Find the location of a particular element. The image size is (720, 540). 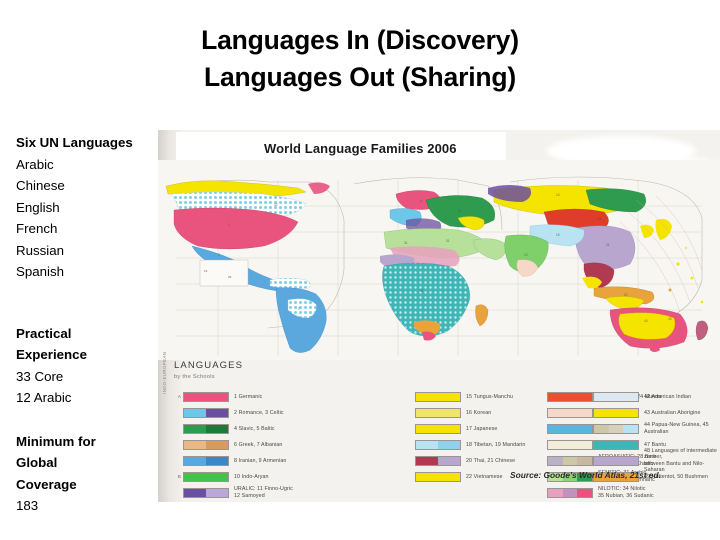

legend-entry: 8 Iranian, 9 Armenian is located at coordinates (247, 461).